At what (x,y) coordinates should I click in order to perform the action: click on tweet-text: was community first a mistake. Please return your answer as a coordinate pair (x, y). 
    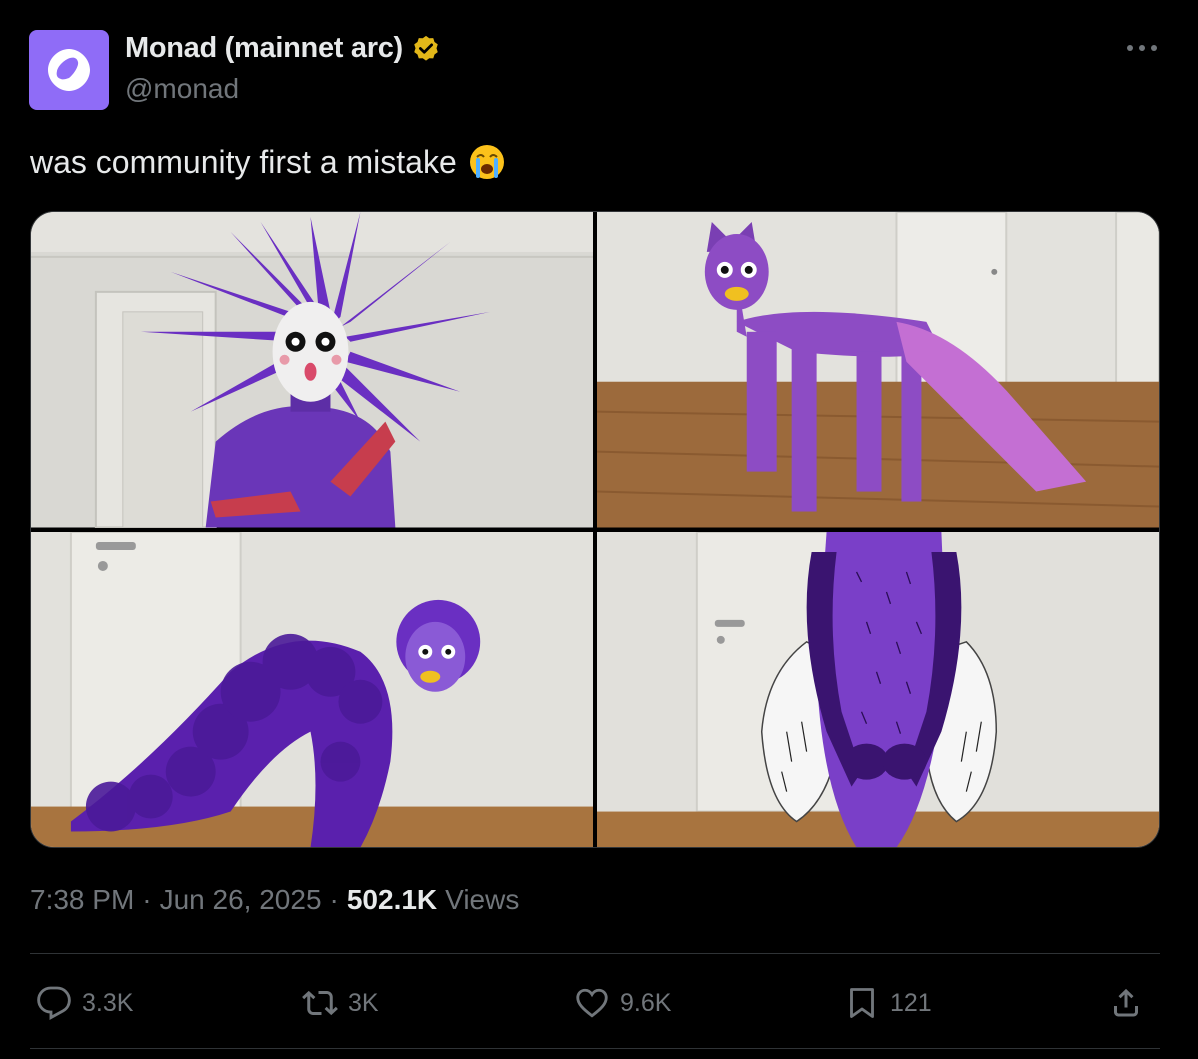
    Looking at the image, I should click on (268, 162).